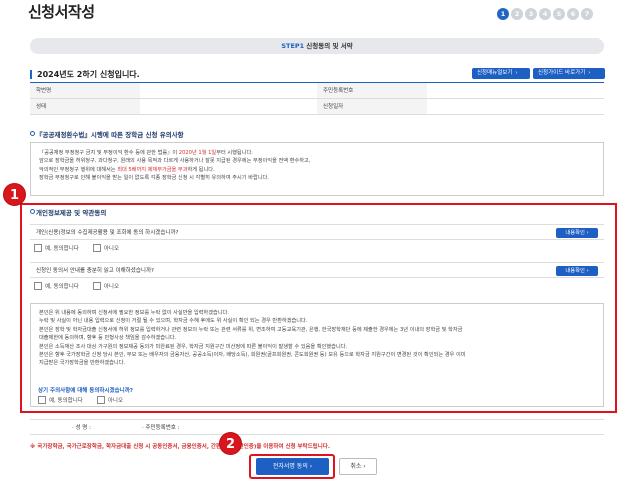 This screenshot has width=638, height=486. Describe the element at coordinates (95, 271) in the screenshot. I see `question-text: 신청인 동의서 안내를 충분히 읽고 이해하셨습니까?` at that location.